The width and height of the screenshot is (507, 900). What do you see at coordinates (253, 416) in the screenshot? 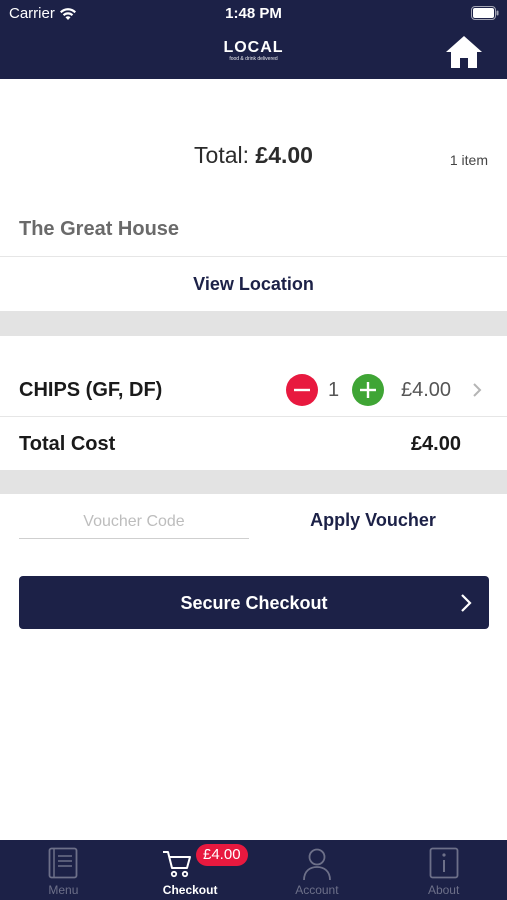
I see `divider` at bounding box center [253, 416].